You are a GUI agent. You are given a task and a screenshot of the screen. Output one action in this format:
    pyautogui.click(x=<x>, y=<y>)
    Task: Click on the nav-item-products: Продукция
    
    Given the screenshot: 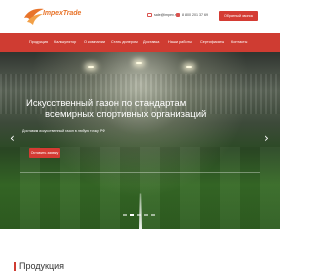 What is the action you would take?
    pyautogui.click(x=38, y=42)
    